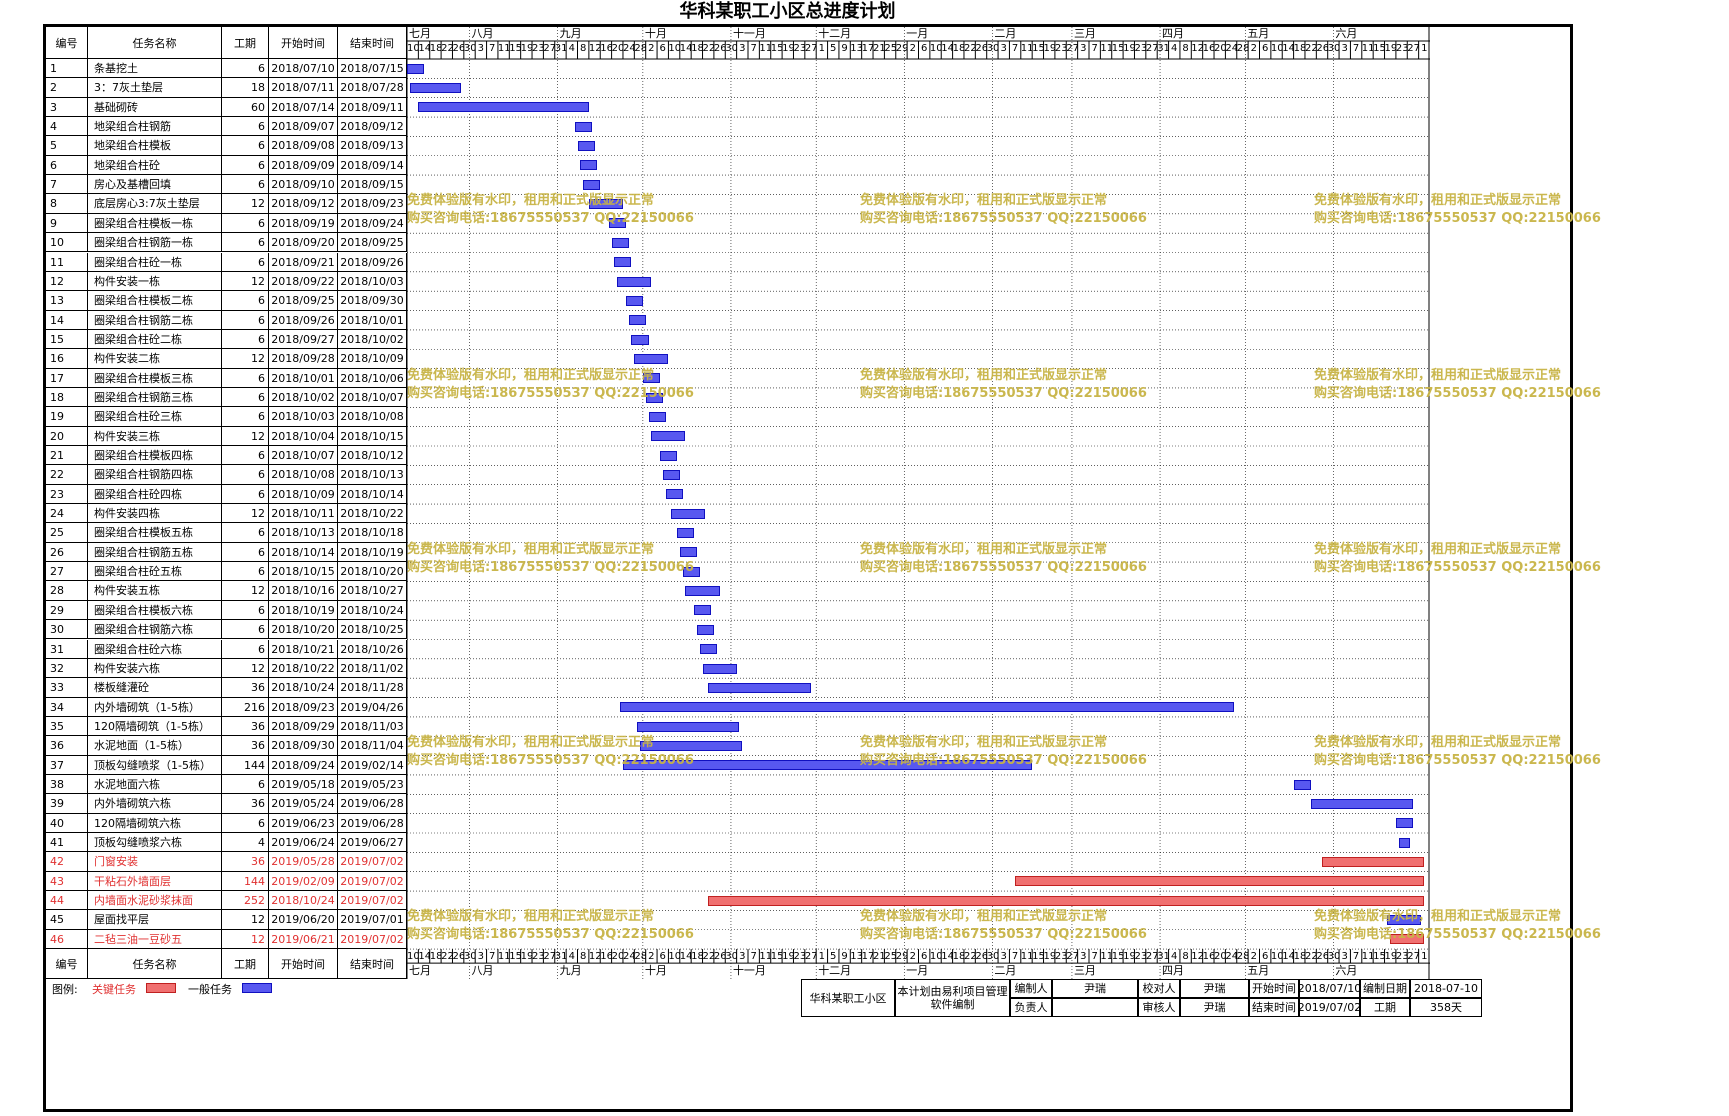  I want to click on task-duration-cell: 216, so click(245, 707).